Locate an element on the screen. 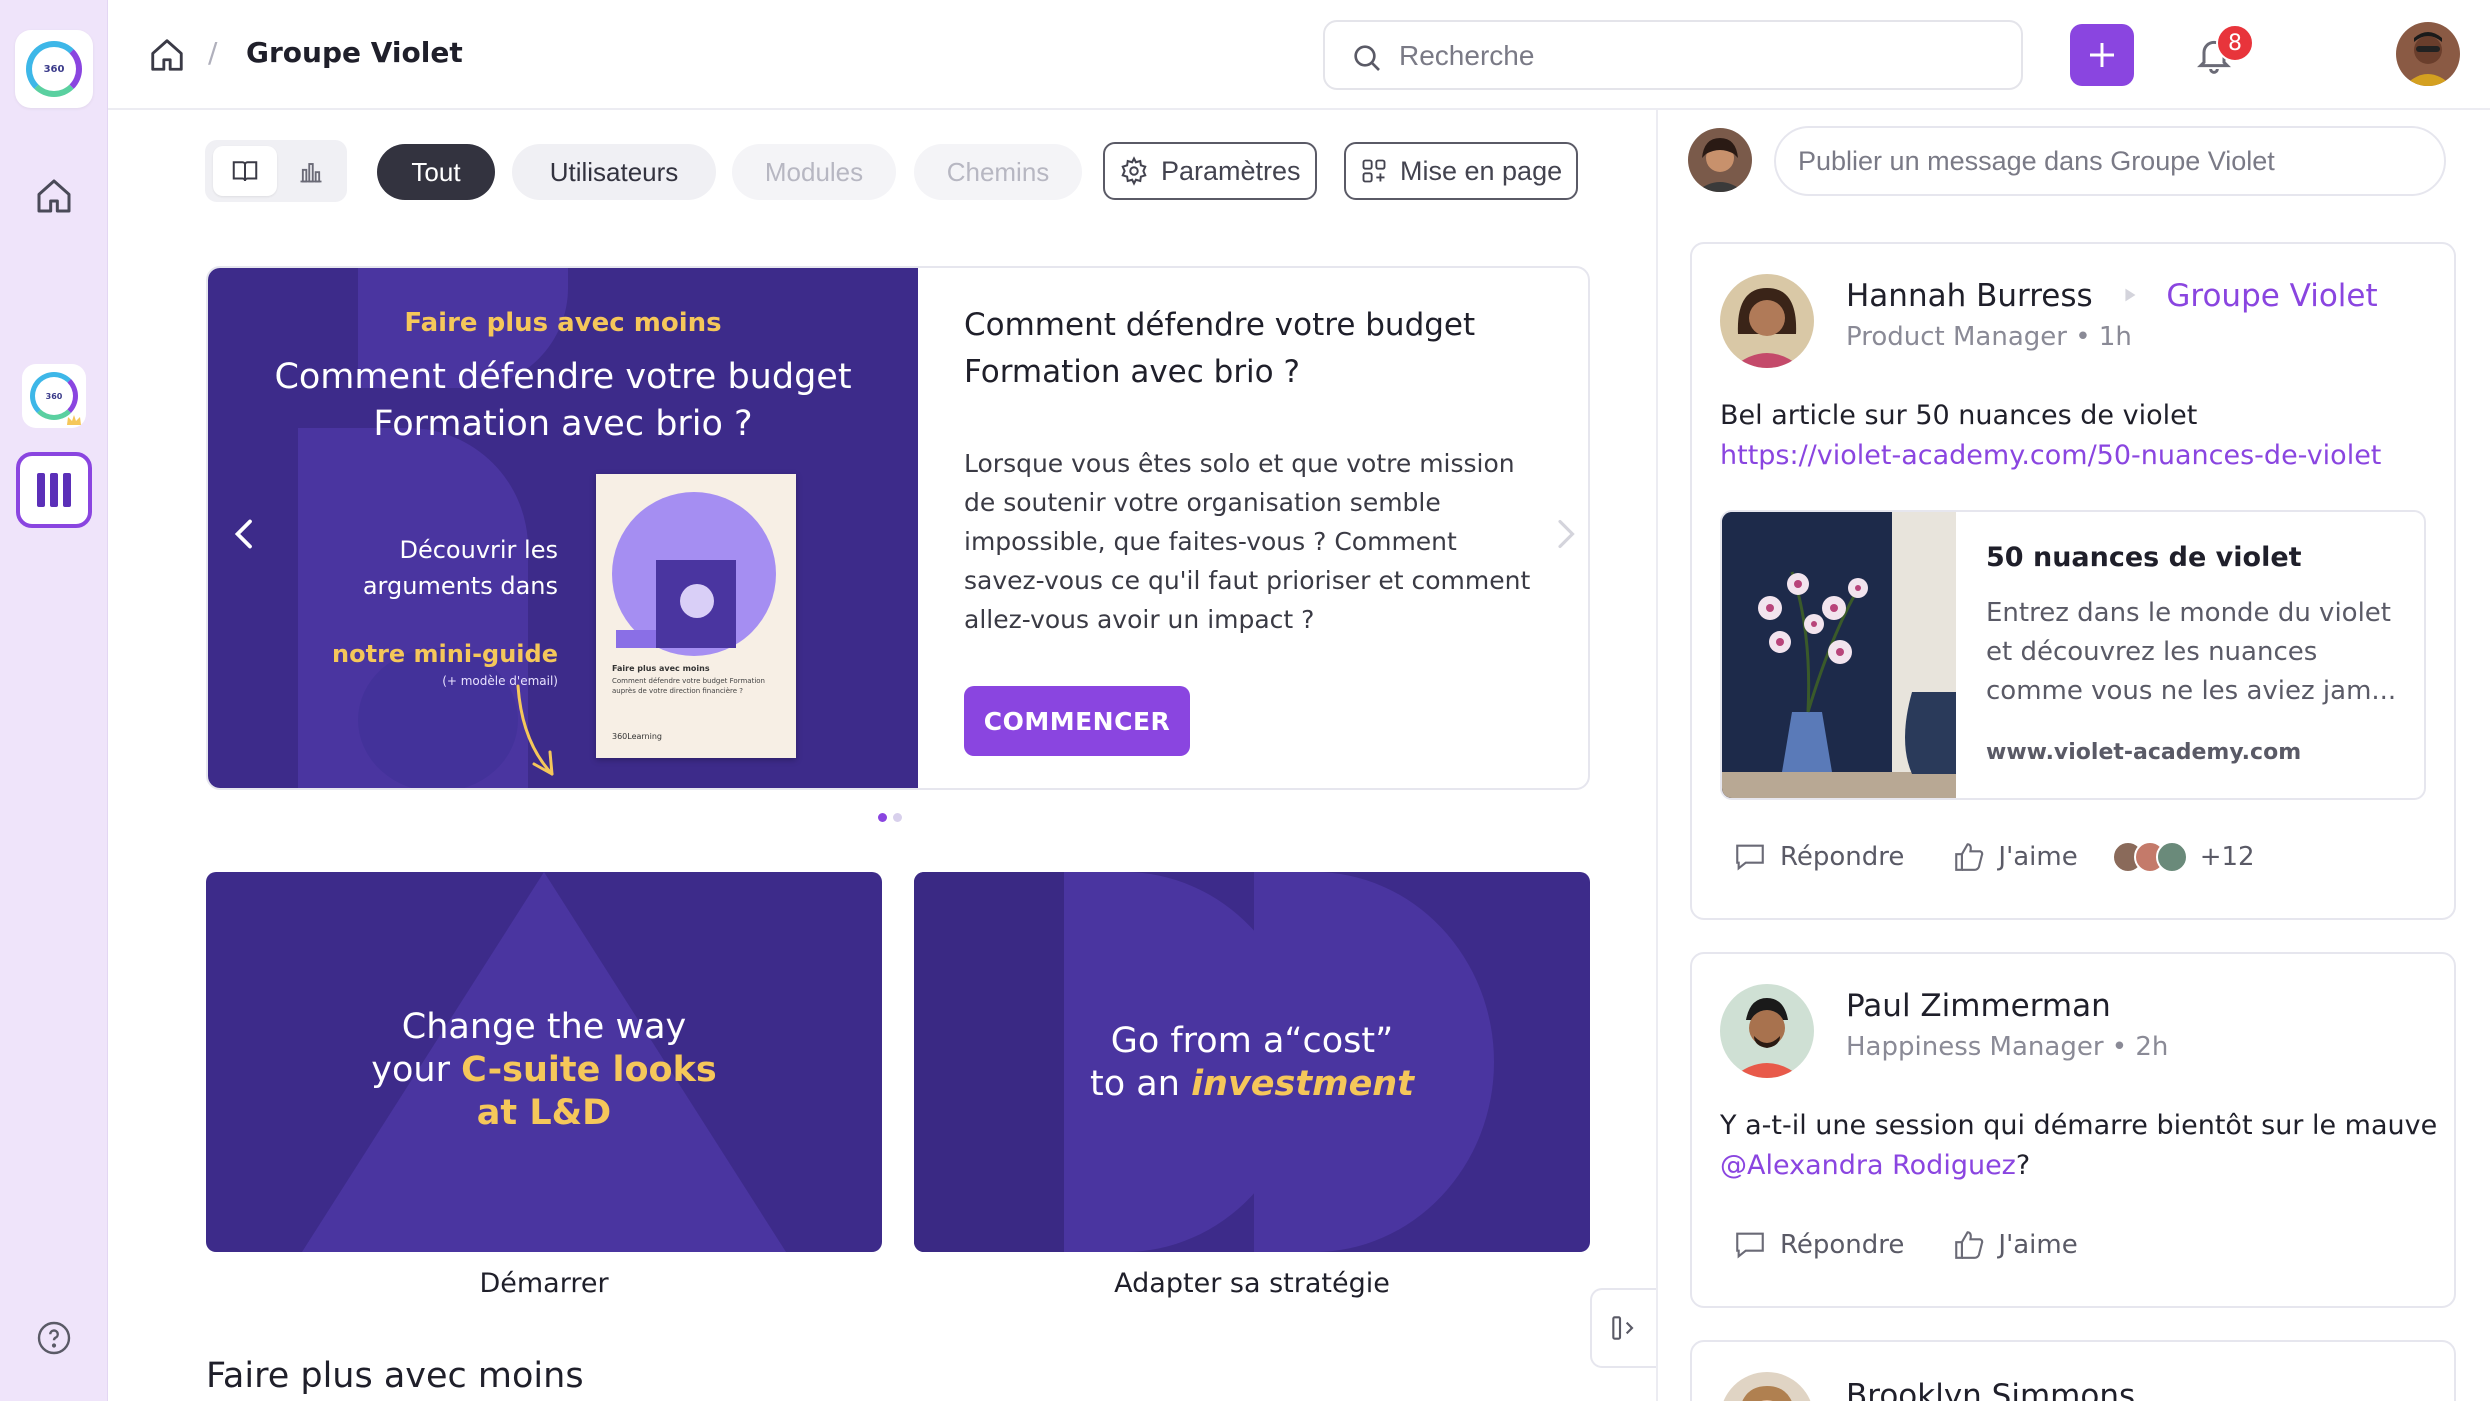  likers-avatars is located at coordinates (2149, 857).